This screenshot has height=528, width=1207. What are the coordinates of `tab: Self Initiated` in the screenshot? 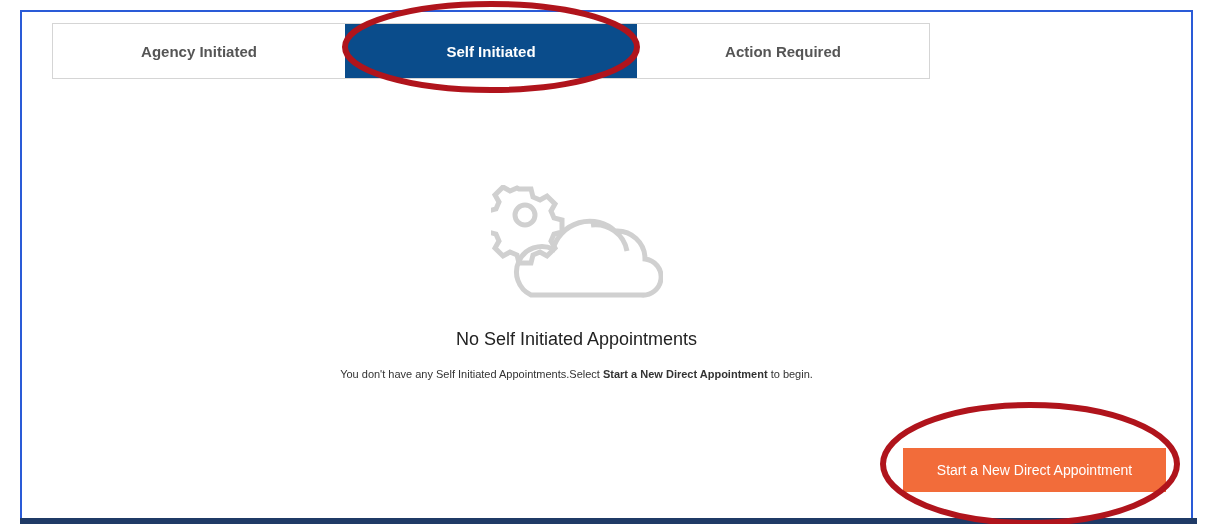 It's located at (491, 51).